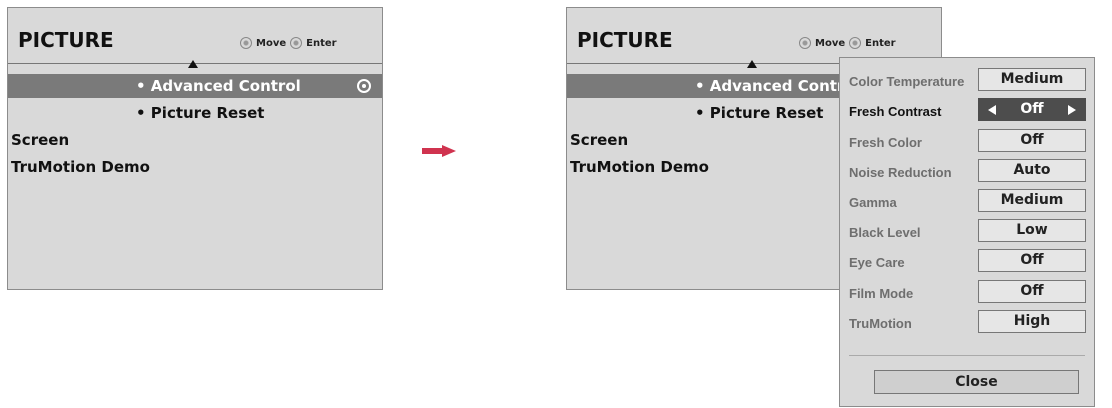 This screenshot has width=1112, height=408. Describe the element at coordinates (967, 172) in the screenshot. I see `setting-noise-reduction: Noise Reduction Auto` at that location.